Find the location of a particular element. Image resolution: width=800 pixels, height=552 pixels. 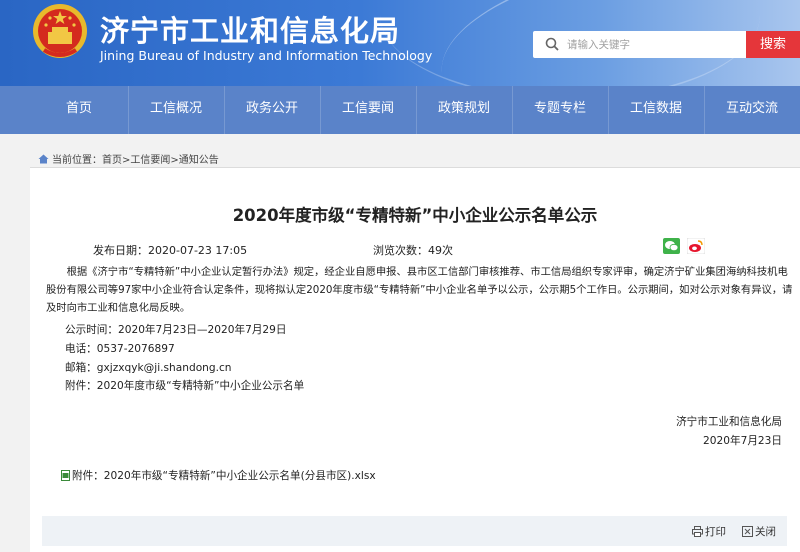

close-label: 关闭 is located at coordinates (765, 532).